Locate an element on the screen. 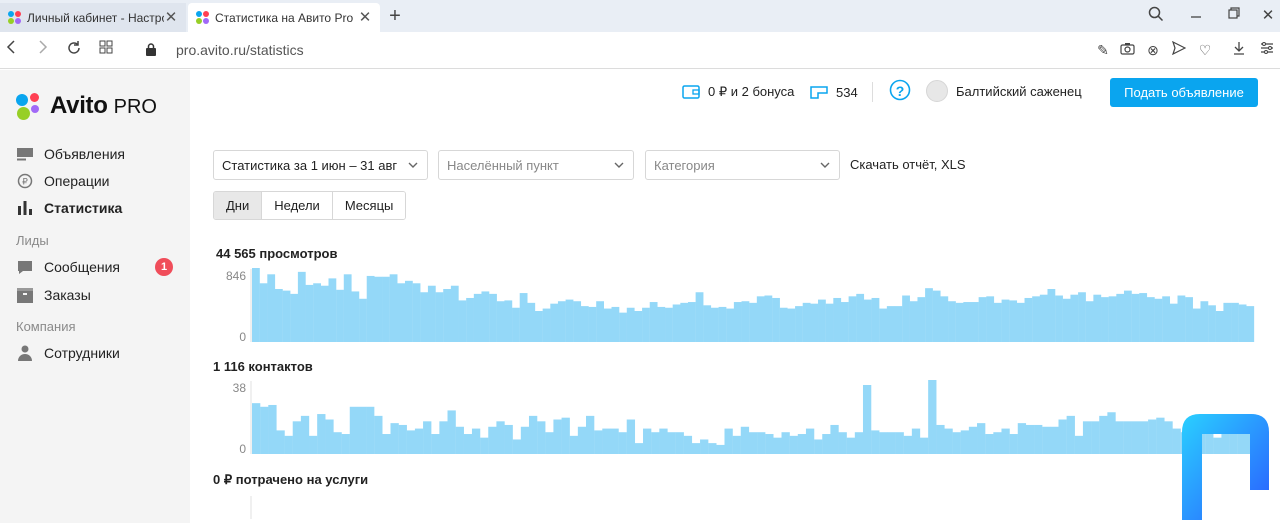 The width and height of the screenshot is (1280, 523). edit-icon: ✎ is located at coordinates (1103, 50).